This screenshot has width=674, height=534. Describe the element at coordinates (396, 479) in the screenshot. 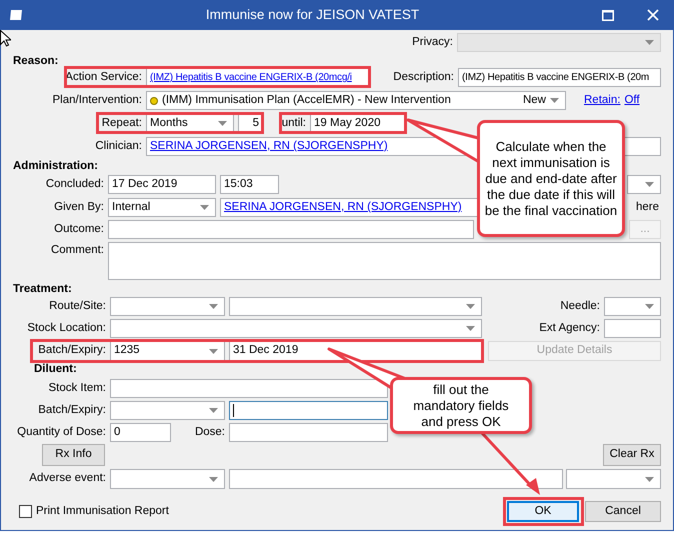

I see `adverse-event-field` at that location.